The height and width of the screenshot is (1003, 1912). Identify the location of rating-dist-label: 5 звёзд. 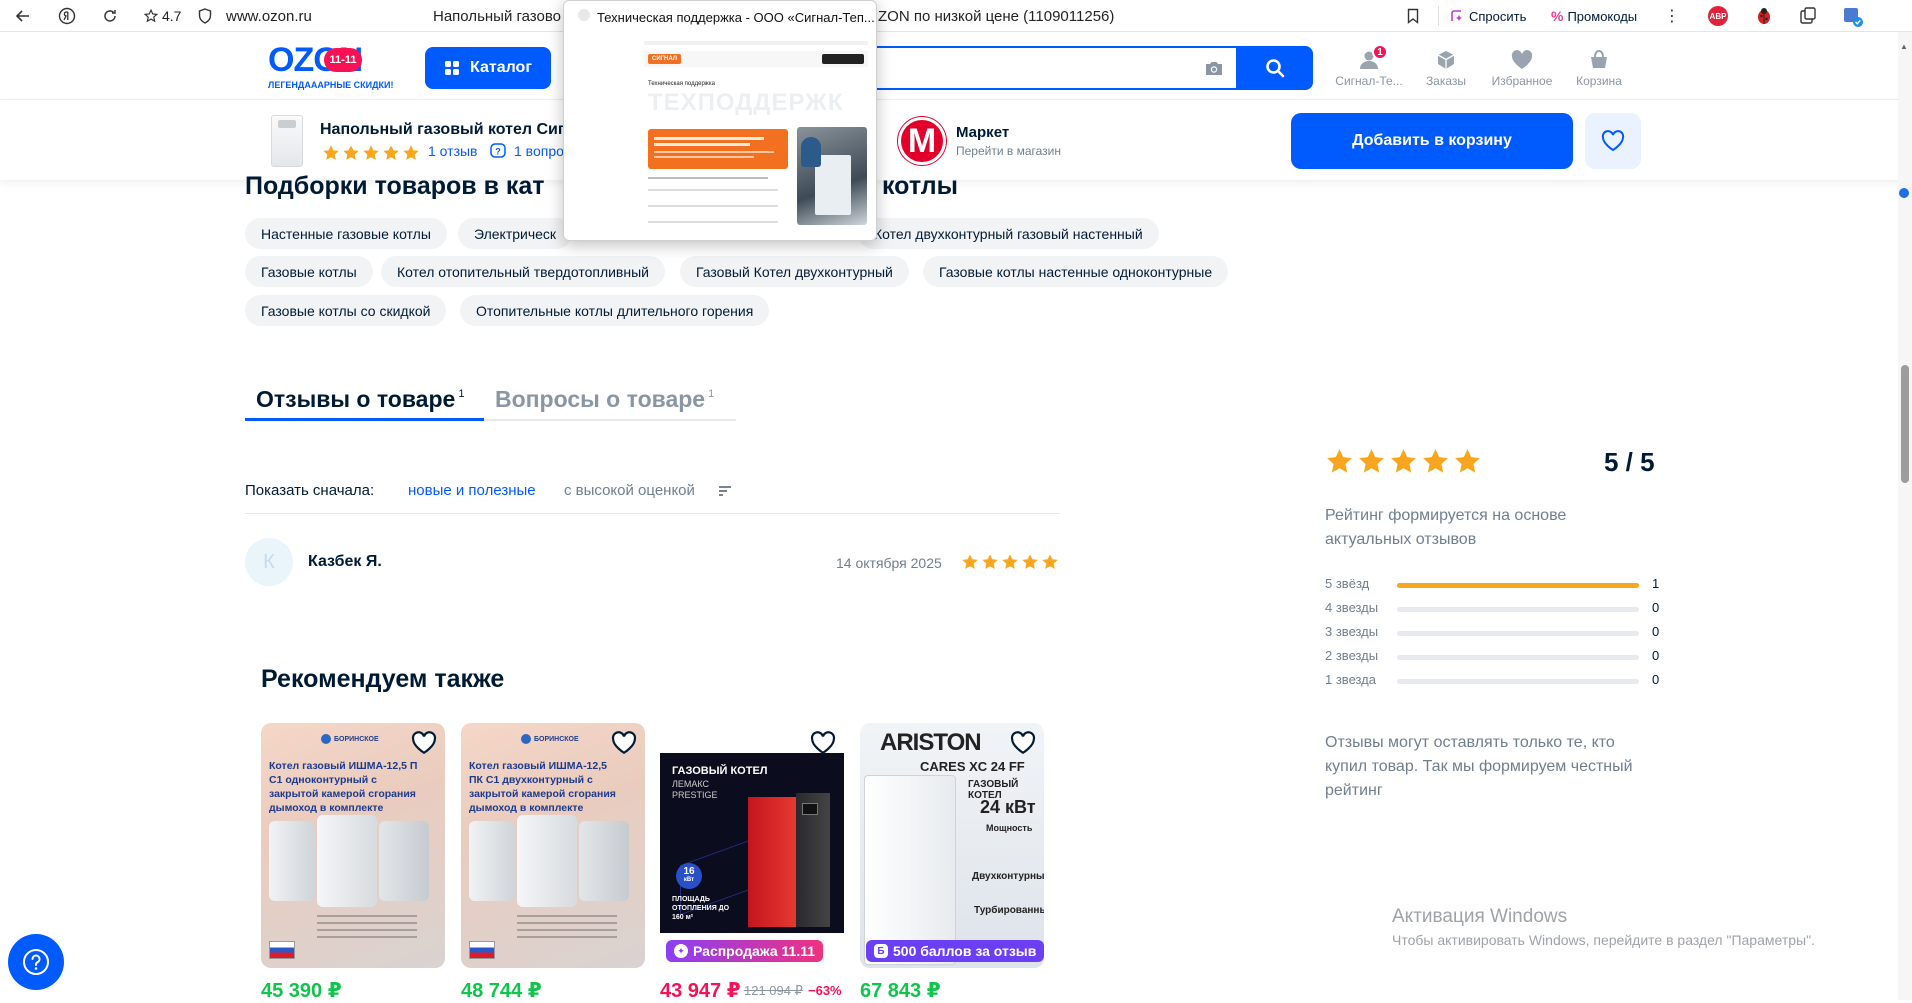
(1347, 583).